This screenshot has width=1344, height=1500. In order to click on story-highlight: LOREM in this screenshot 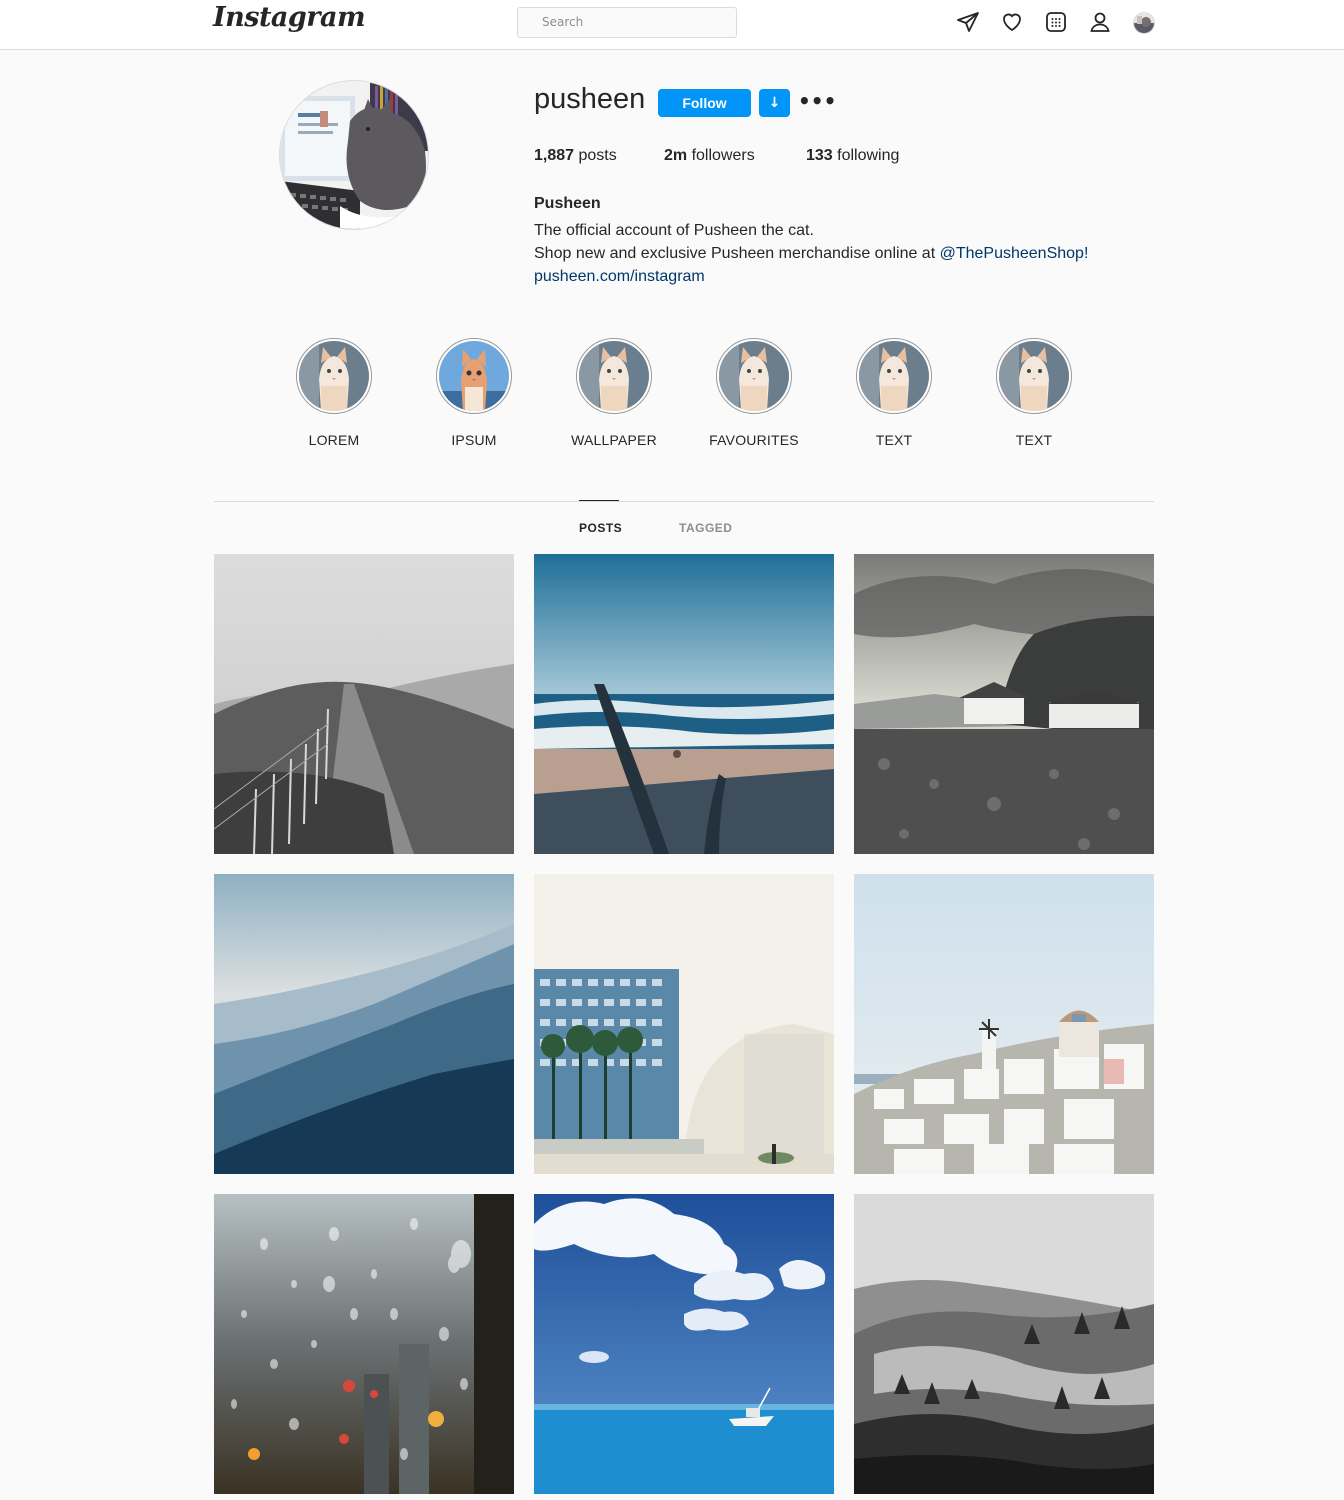, I will do `click(334, 393)`.